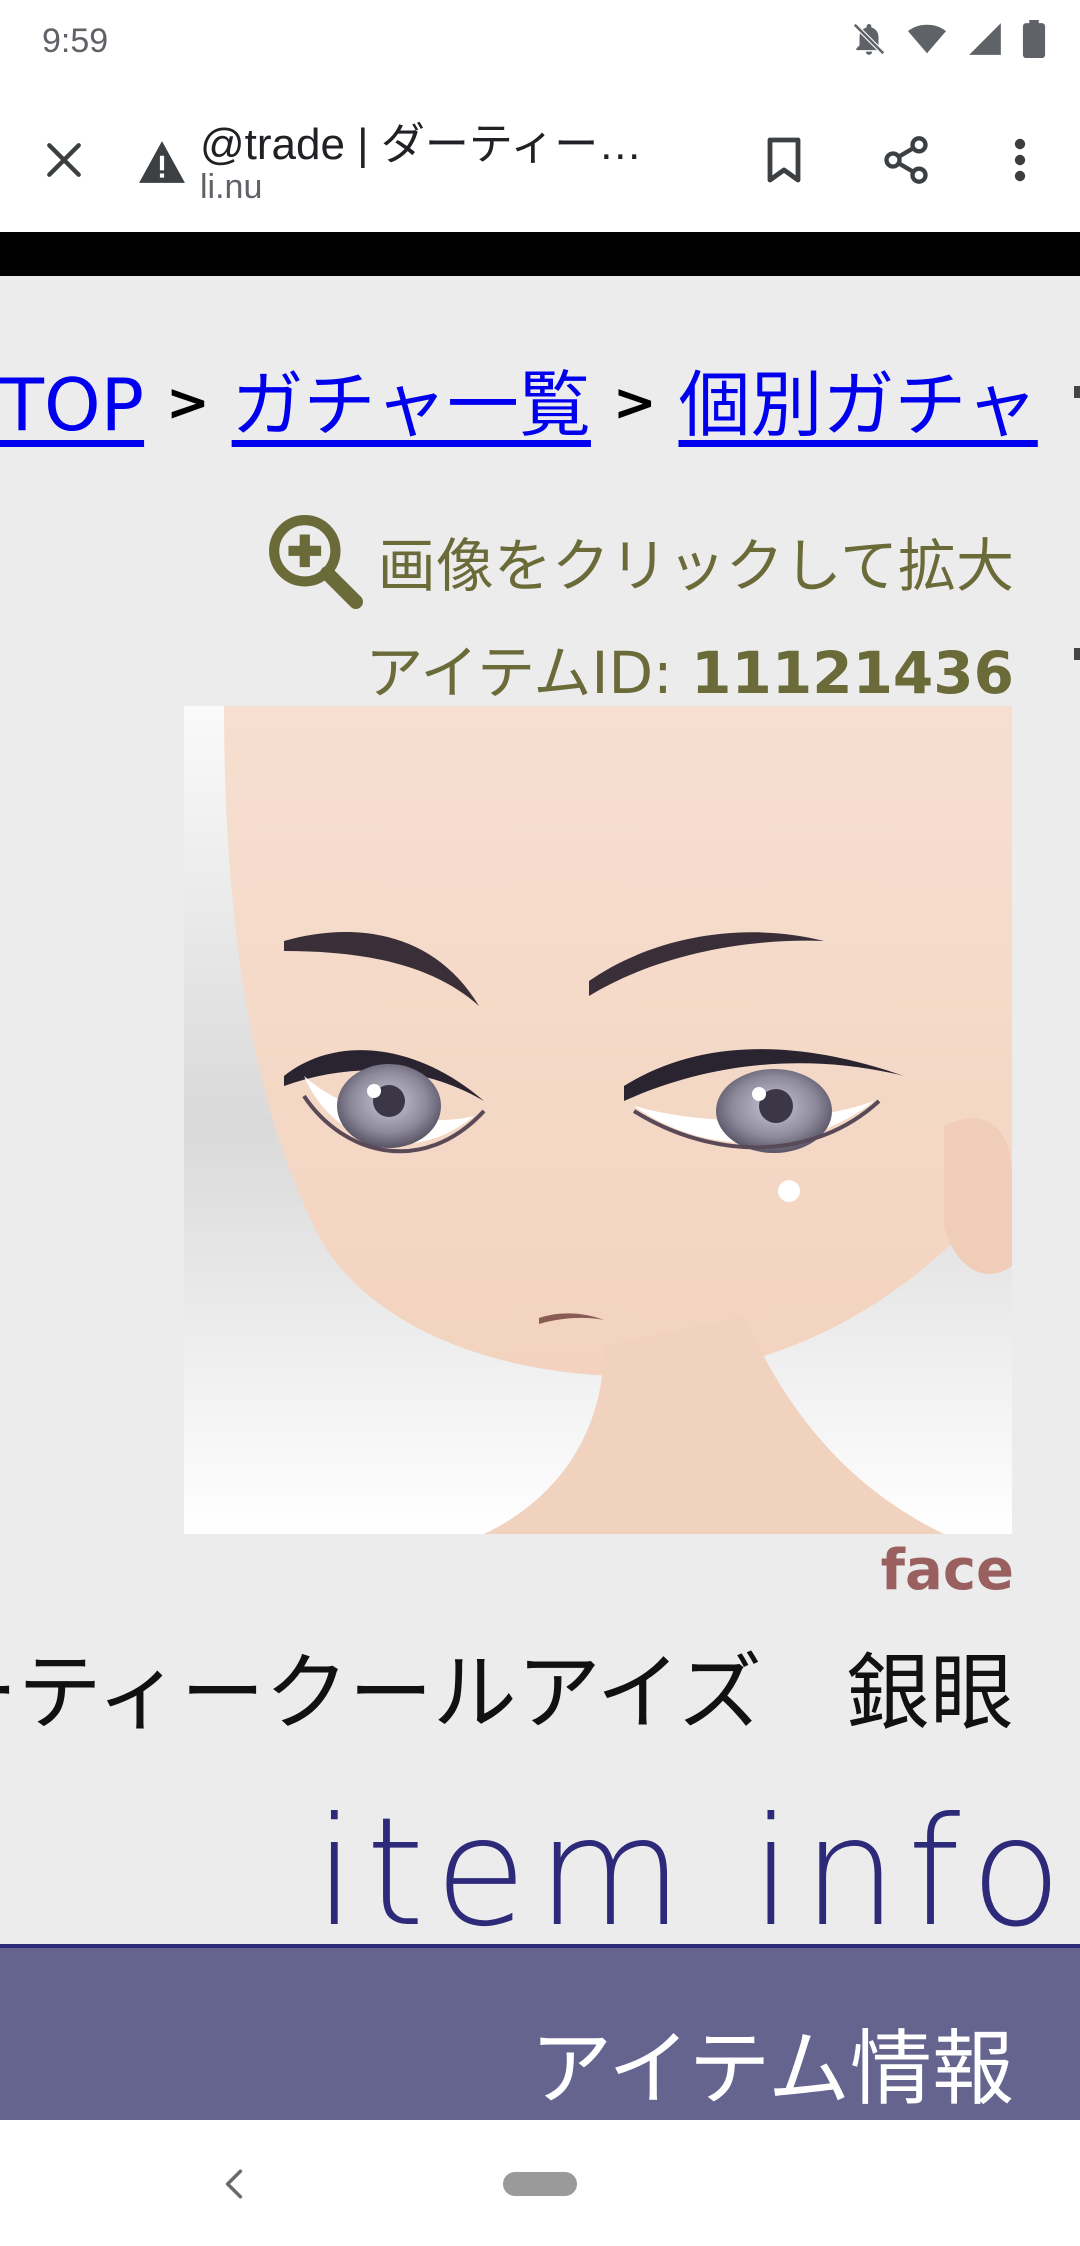 This screenshot has height=2246, width=1080. What do you see at coordinates (315, 562) in the screenshot?
I see `zoom-in-icon` at bounding box center [315, 562].